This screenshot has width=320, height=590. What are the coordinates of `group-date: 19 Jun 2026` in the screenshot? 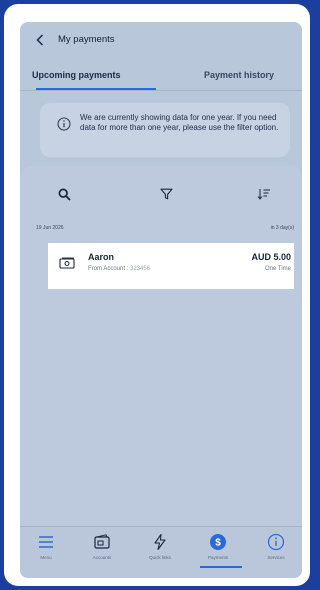 It's located at (50, 228).